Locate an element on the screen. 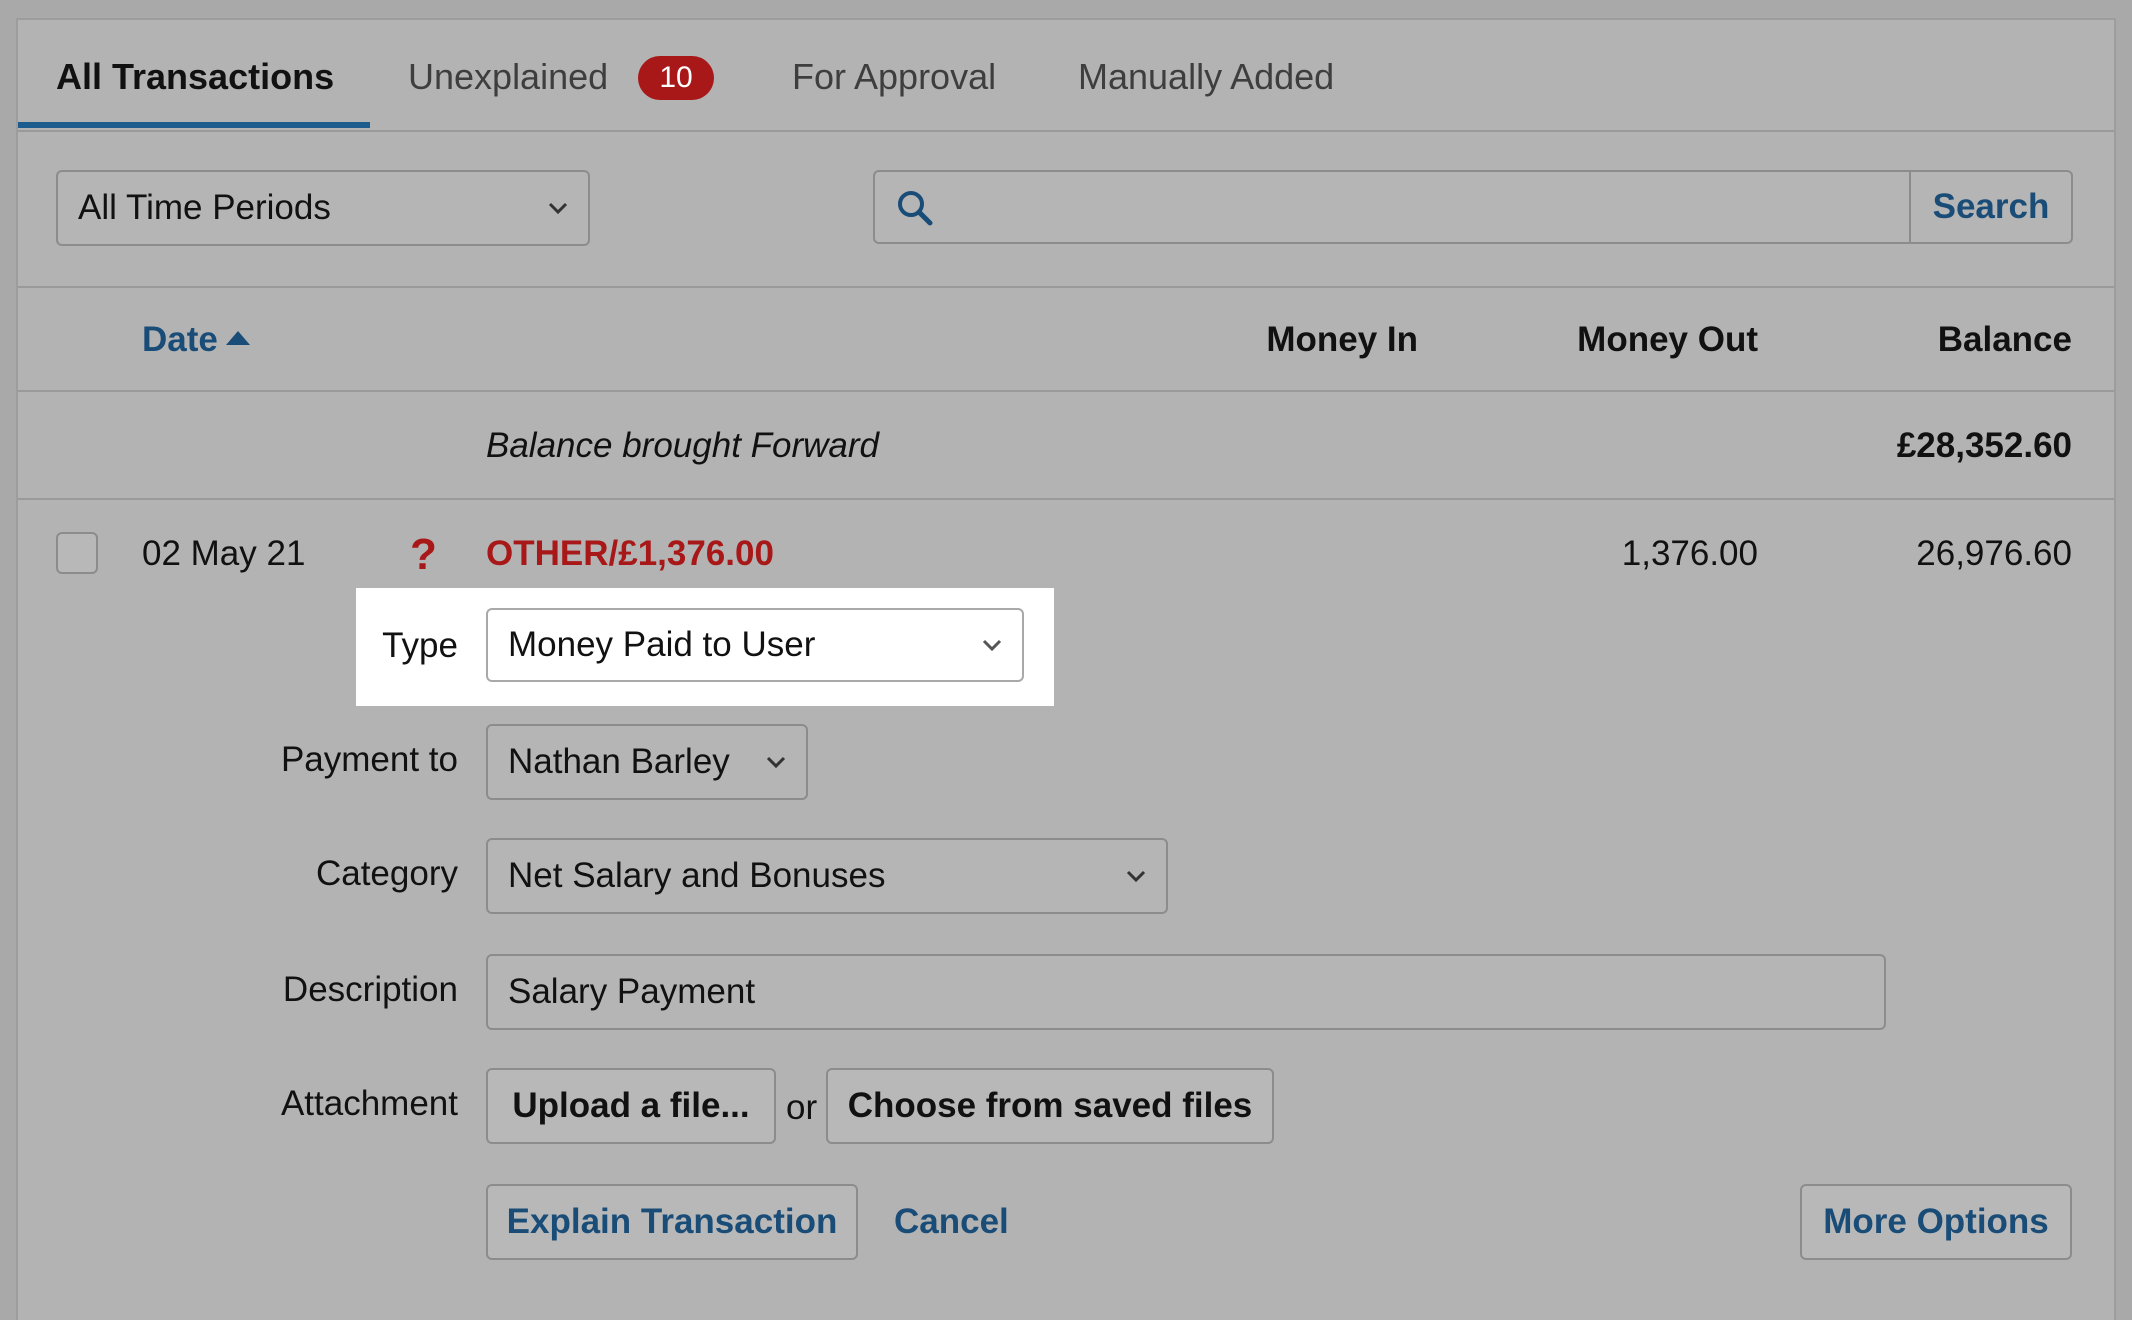  money-in-header: Money In is located at coordinates (1342, 339).